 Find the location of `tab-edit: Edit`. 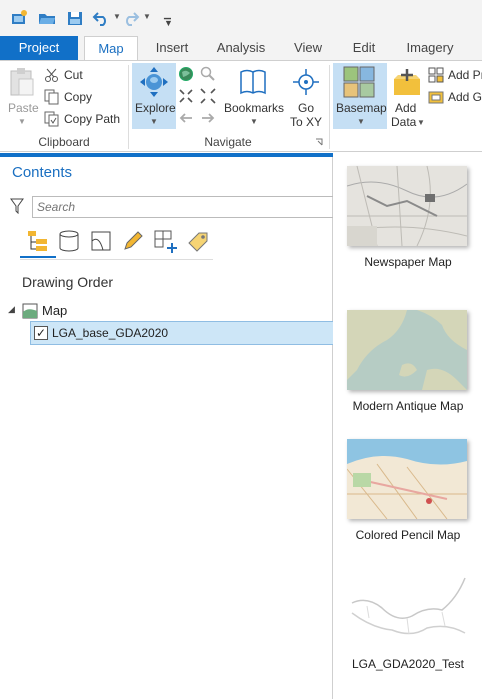

tab-edit: Edit is located at coordinates (364, 48).